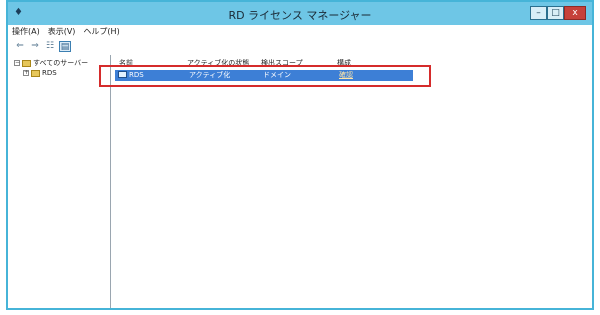  Describe the element at coordinates (17, 63) in the screenshot. I see `collapse-icon: −` at that location.